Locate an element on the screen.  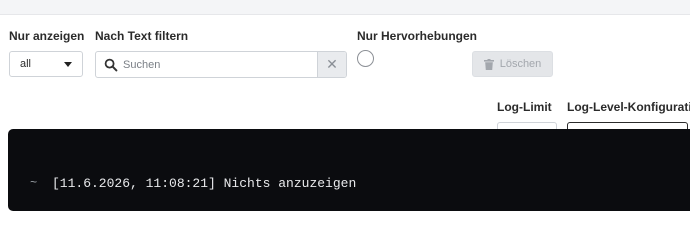
text-filter-label: Nach Text filtern is located at coordinates (142, 36).